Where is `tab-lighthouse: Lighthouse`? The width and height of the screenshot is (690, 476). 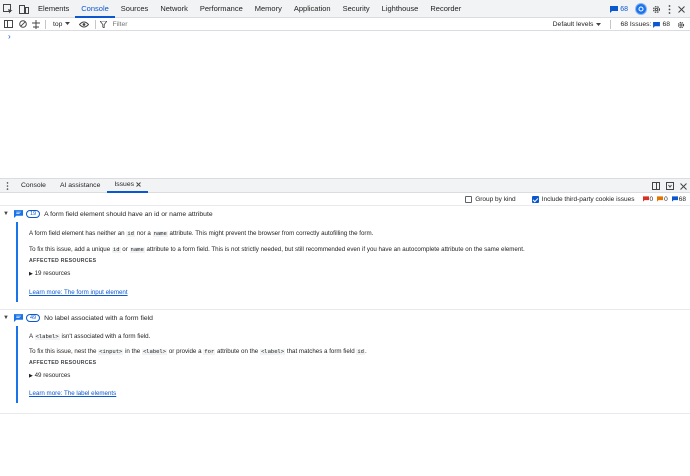
tab-lighthouse: Lighthouse is located at coordinates (400, 9).